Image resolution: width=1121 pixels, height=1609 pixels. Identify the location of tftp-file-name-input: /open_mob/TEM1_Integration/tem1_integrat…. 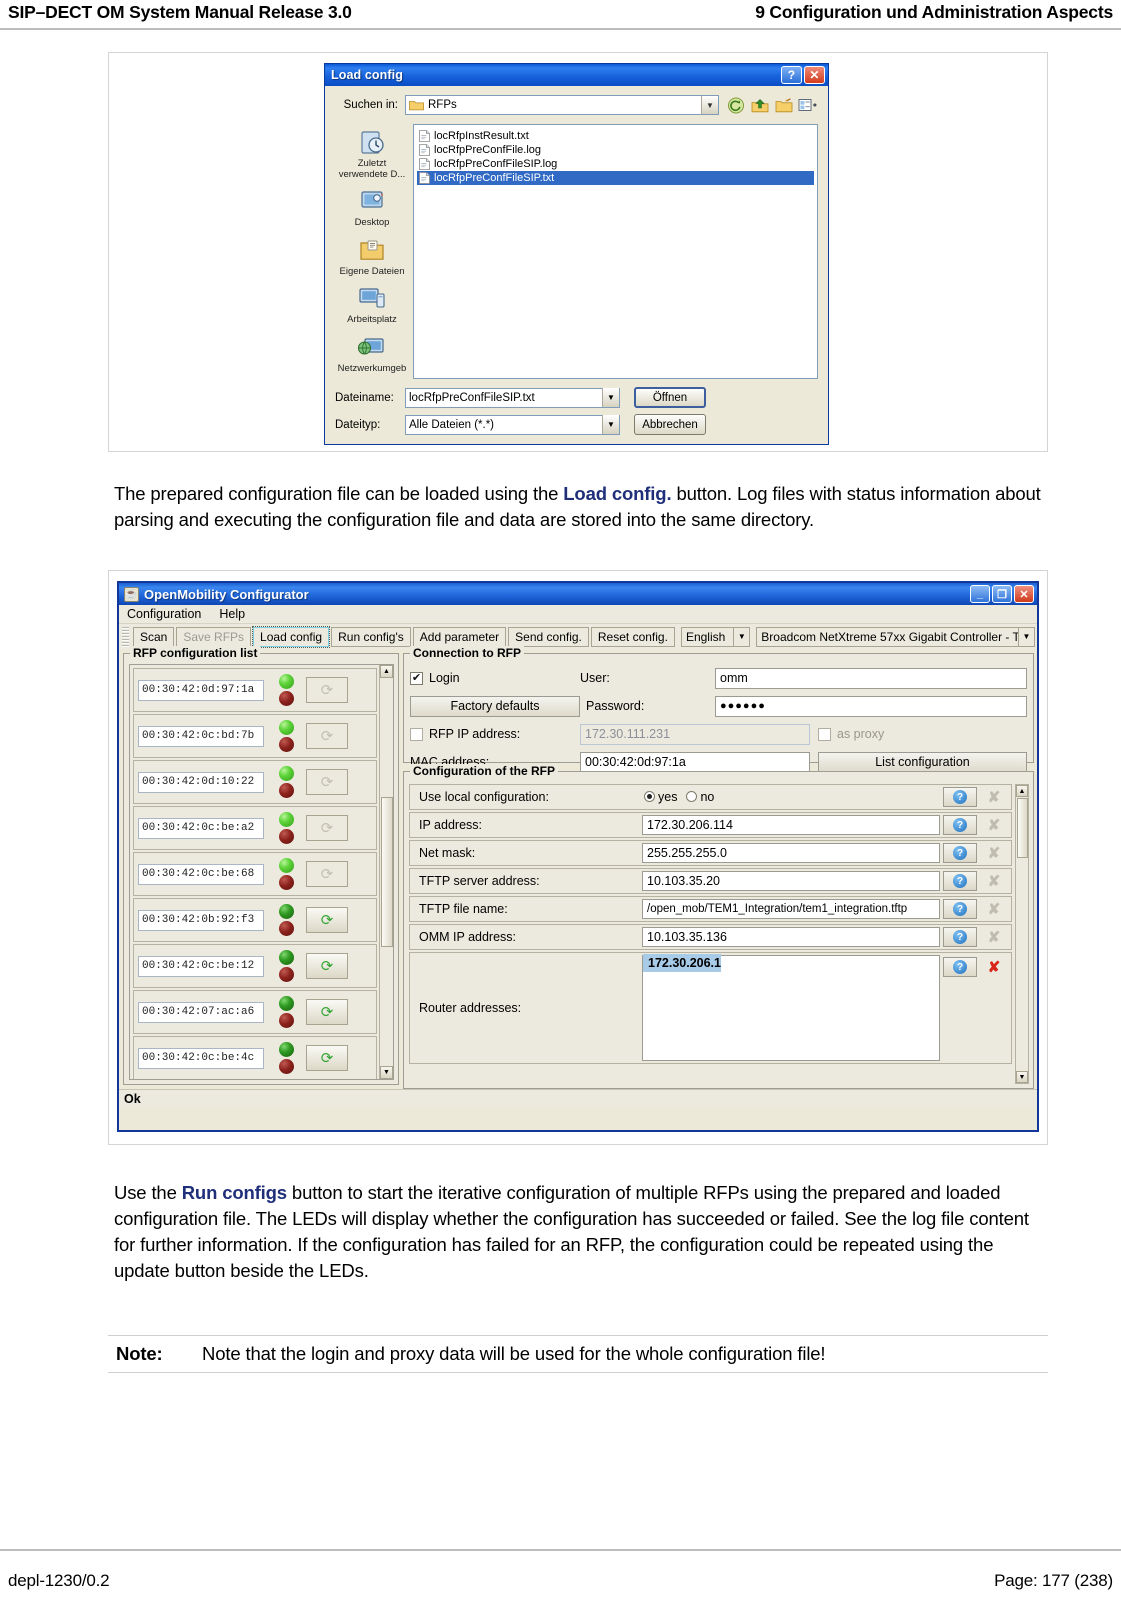
(791, 909).